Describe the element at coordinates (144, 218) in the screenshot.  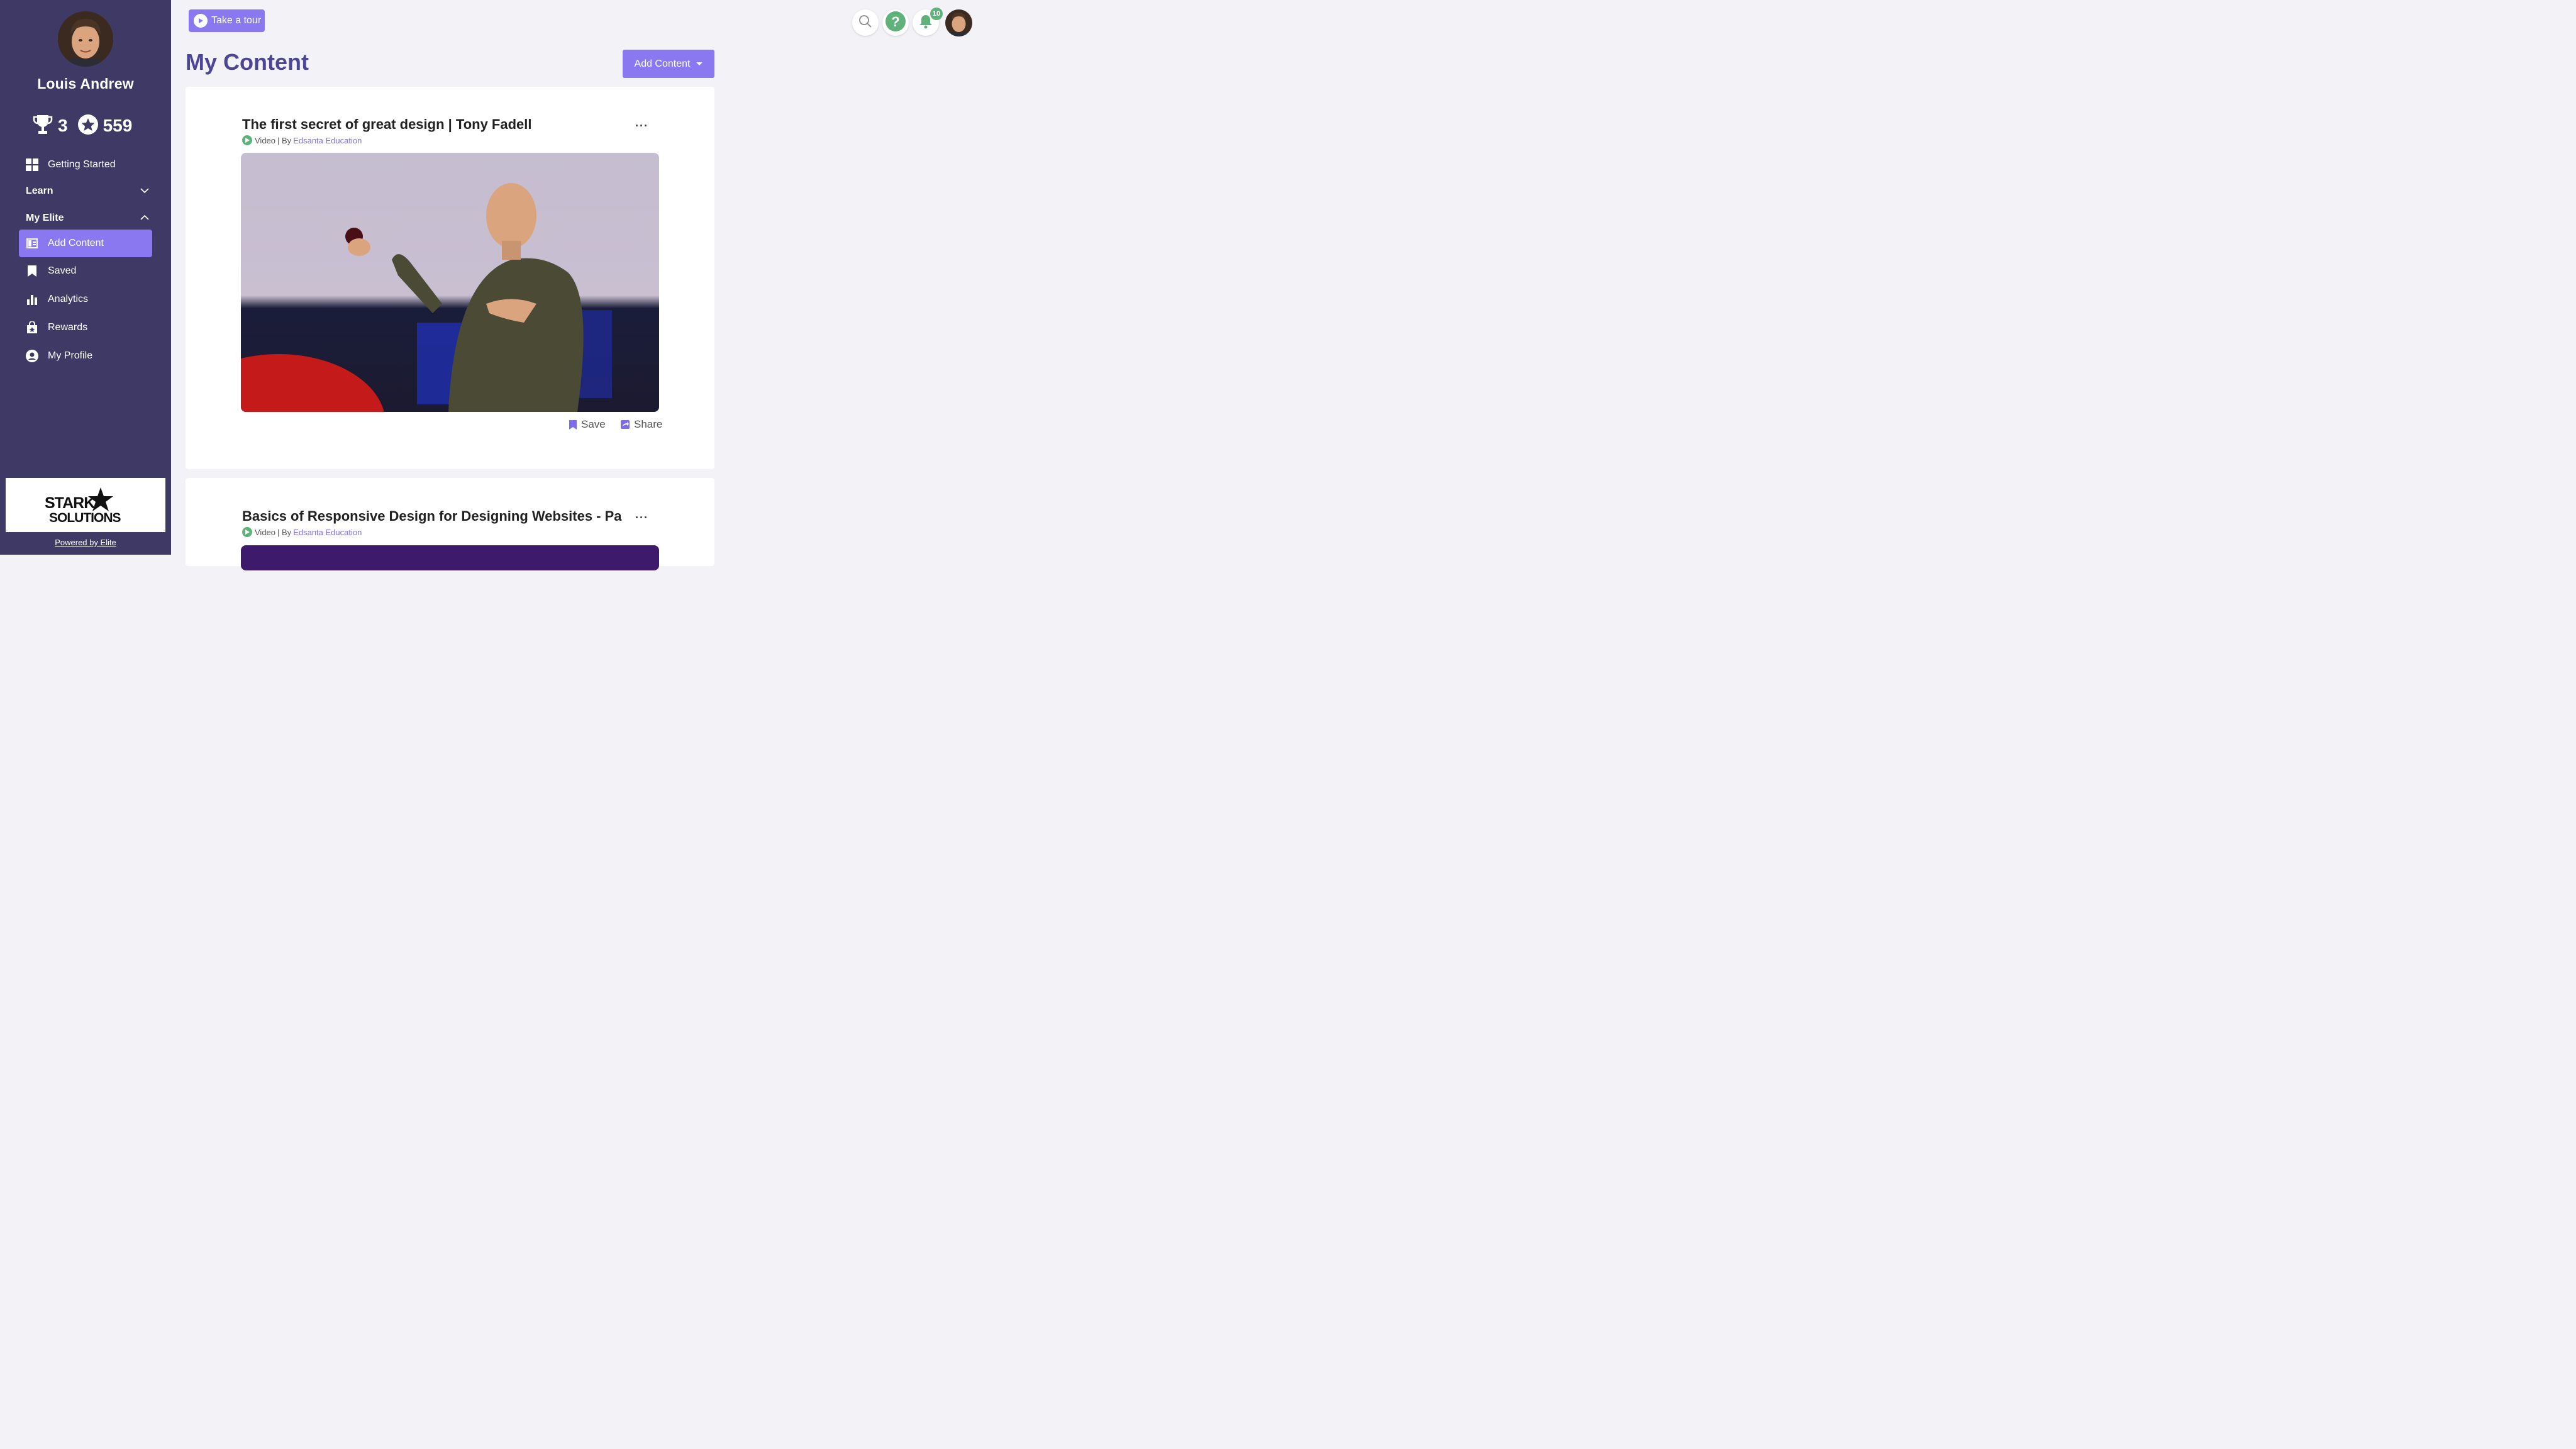
I see `chevron-up-icon` at that location.